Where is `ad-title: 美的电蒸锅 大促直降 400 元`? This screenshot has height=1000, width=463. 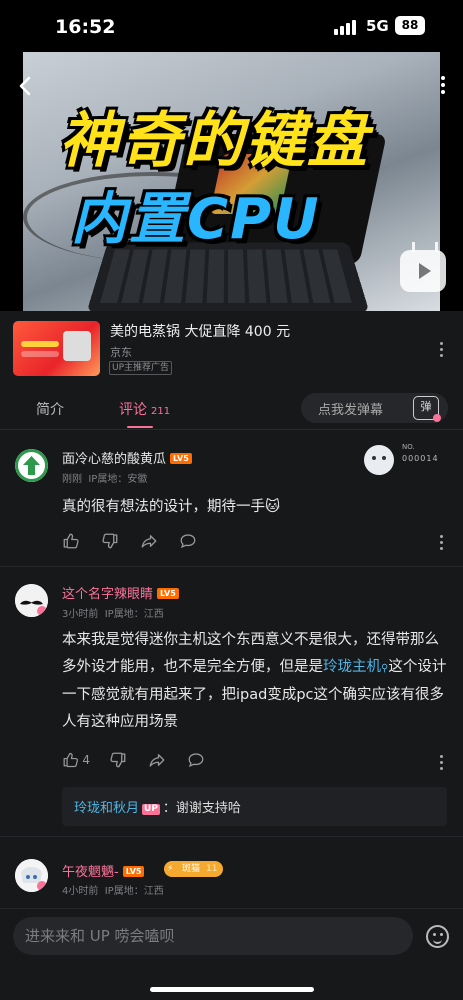
ad-title: 美的电蒸锅 大促直降 400 元 is located at coordinates (200, 332).